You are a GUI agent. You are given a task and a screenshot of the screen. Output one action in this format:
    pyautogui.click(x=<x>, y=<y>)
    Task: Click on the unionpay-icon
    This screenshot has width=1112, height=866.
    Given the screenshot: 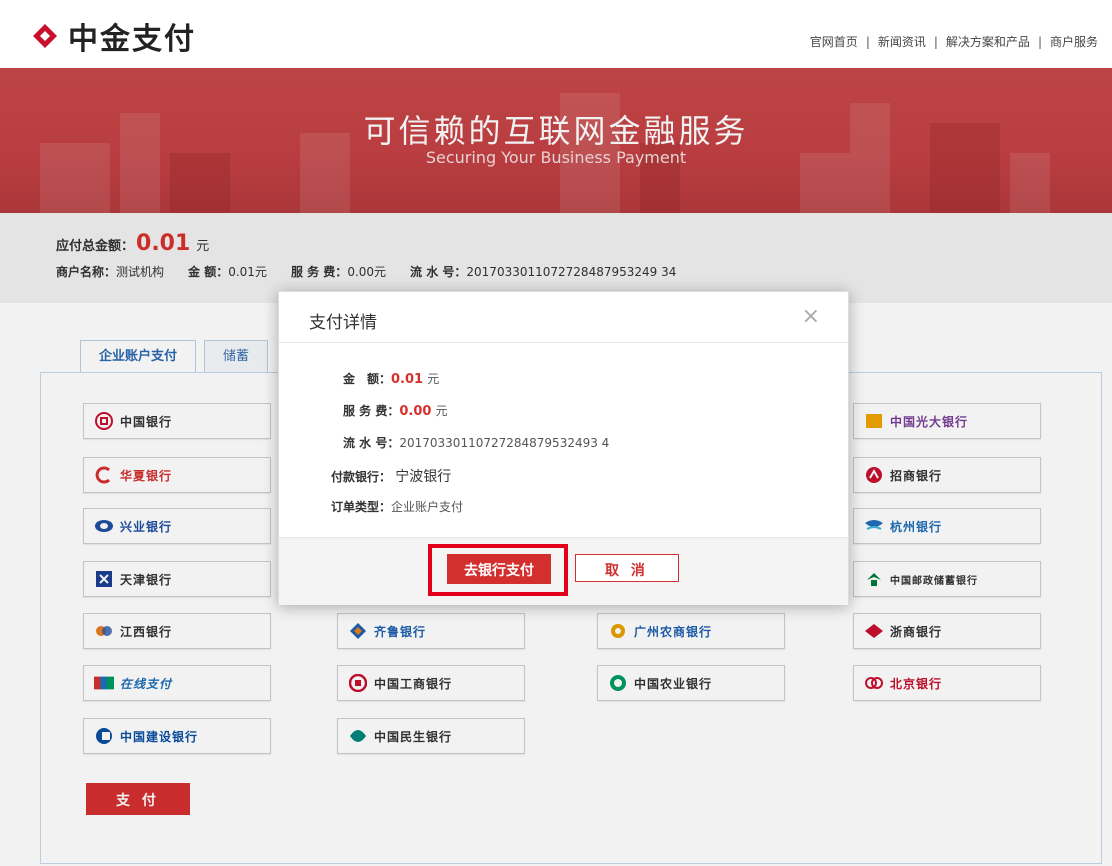 What is the action you would take?
    pyautogui.click(x=104, y=683)
    